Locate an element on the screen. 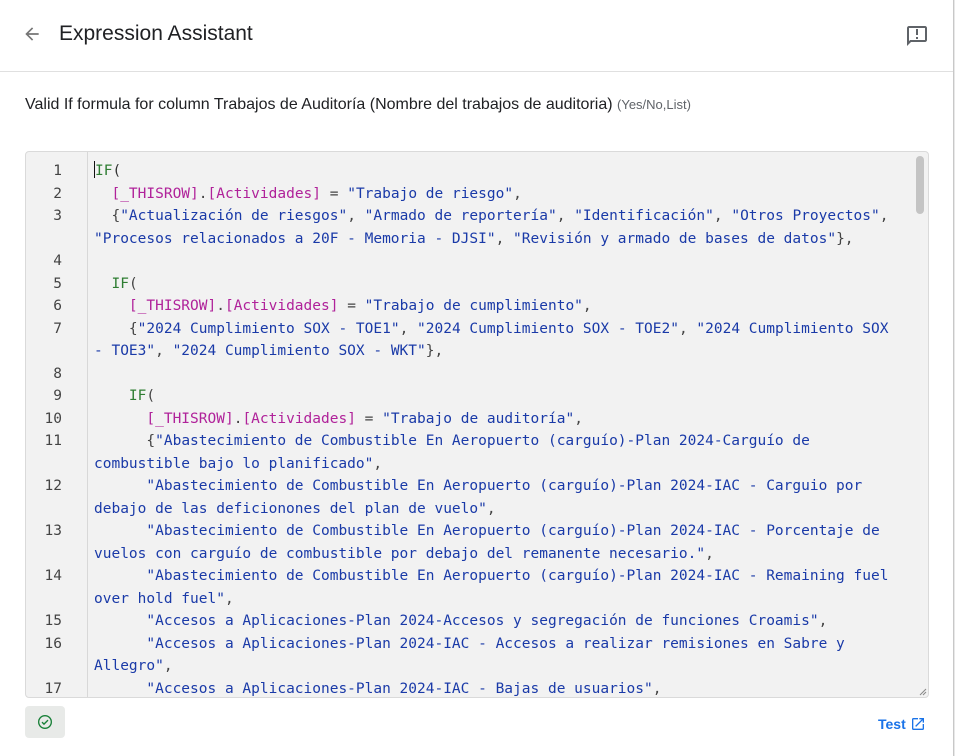 The image size is (955, 756). line-number: 14 is located at coordinates (53, 576).